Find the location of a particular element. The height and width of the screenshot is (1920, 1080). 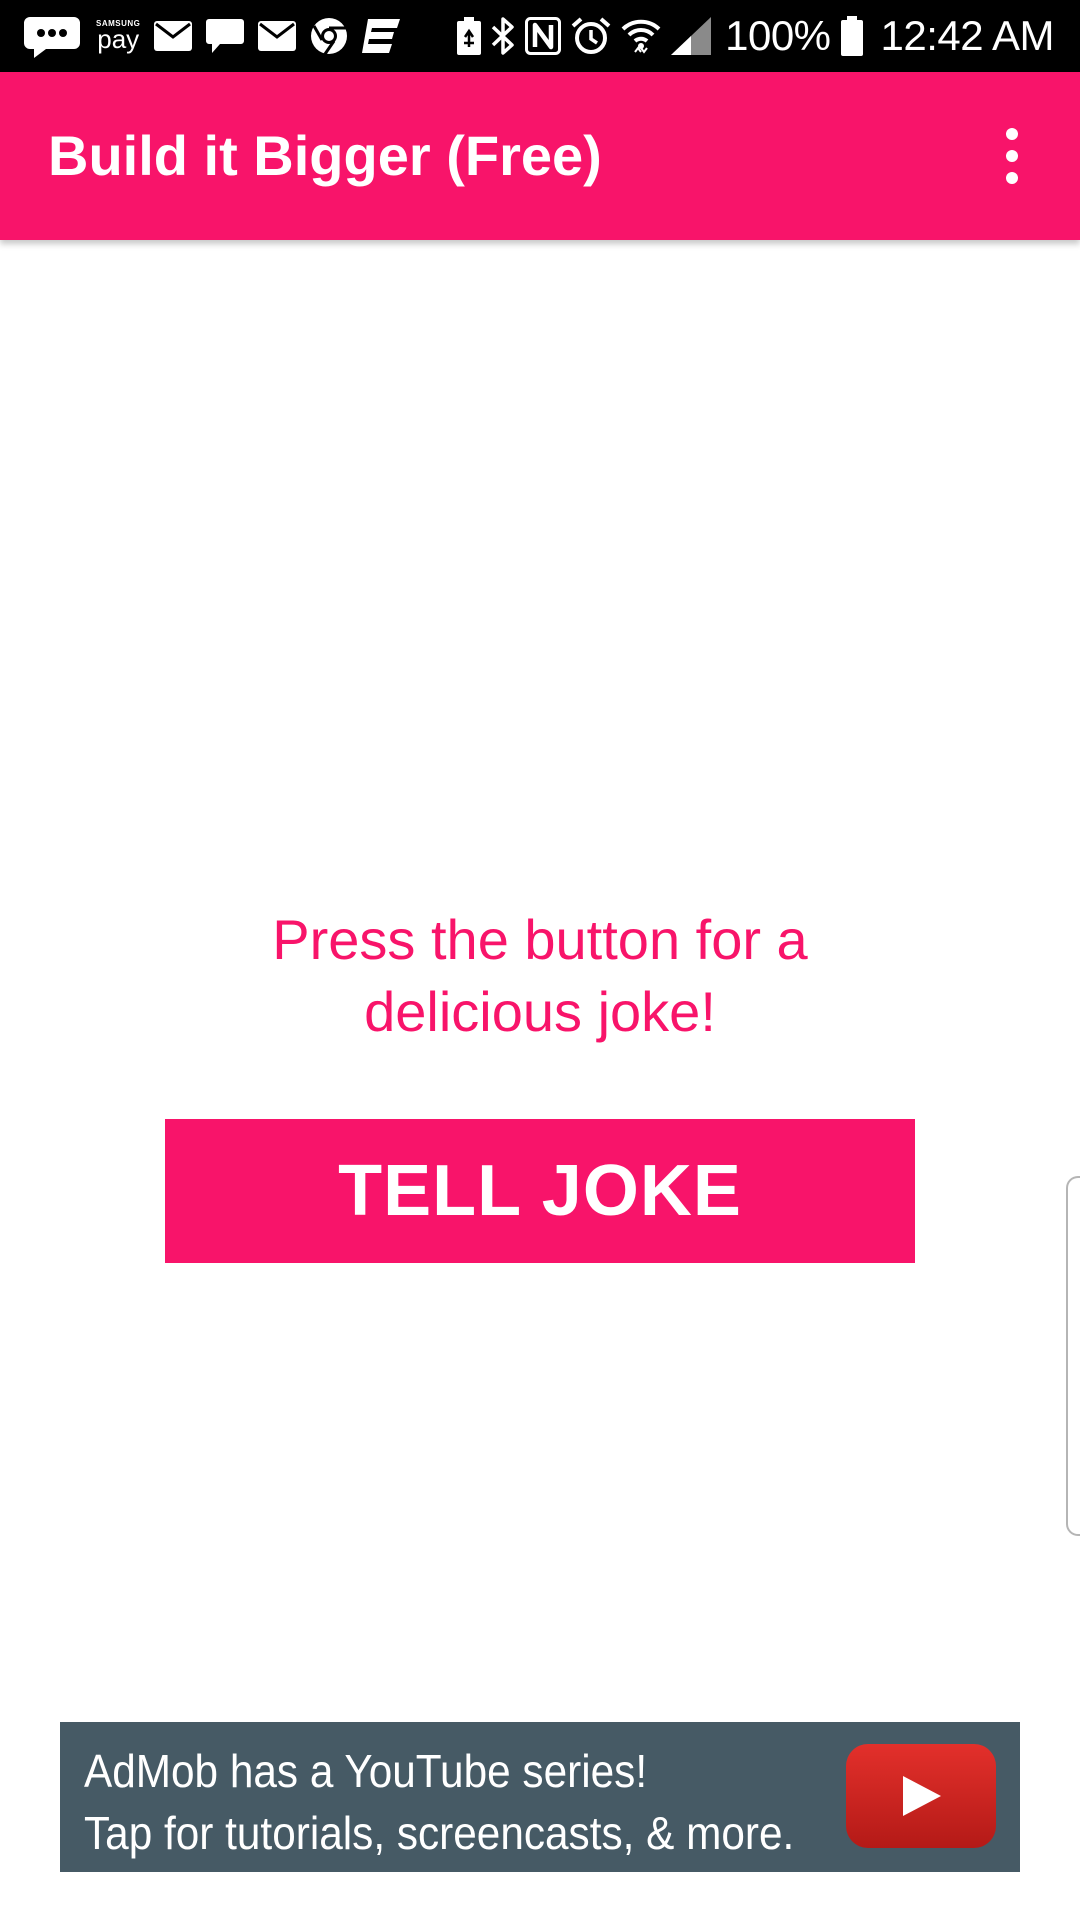

tell-joke-button: TELL JOKE is located at coordinates (540, 1191).